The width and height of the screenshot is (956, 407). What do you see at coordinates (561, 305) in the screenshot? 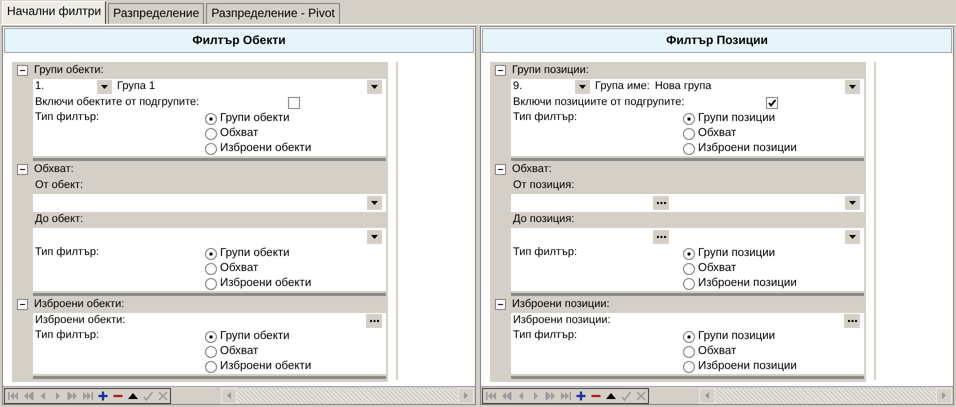
I see `section-title: Изброени позиции:` at bounding box center [561, 305].